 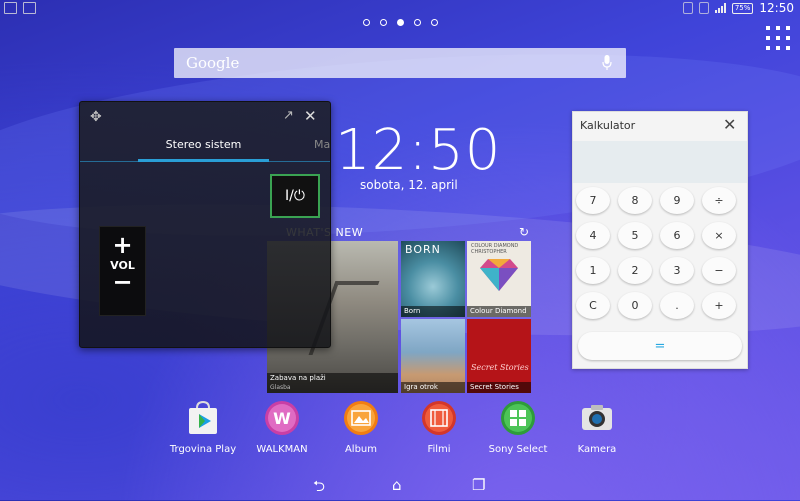 What do you see at coordinates (518, 418) in the screenshot?
I see `sony-select-icon` at bounding box center [518, 418].